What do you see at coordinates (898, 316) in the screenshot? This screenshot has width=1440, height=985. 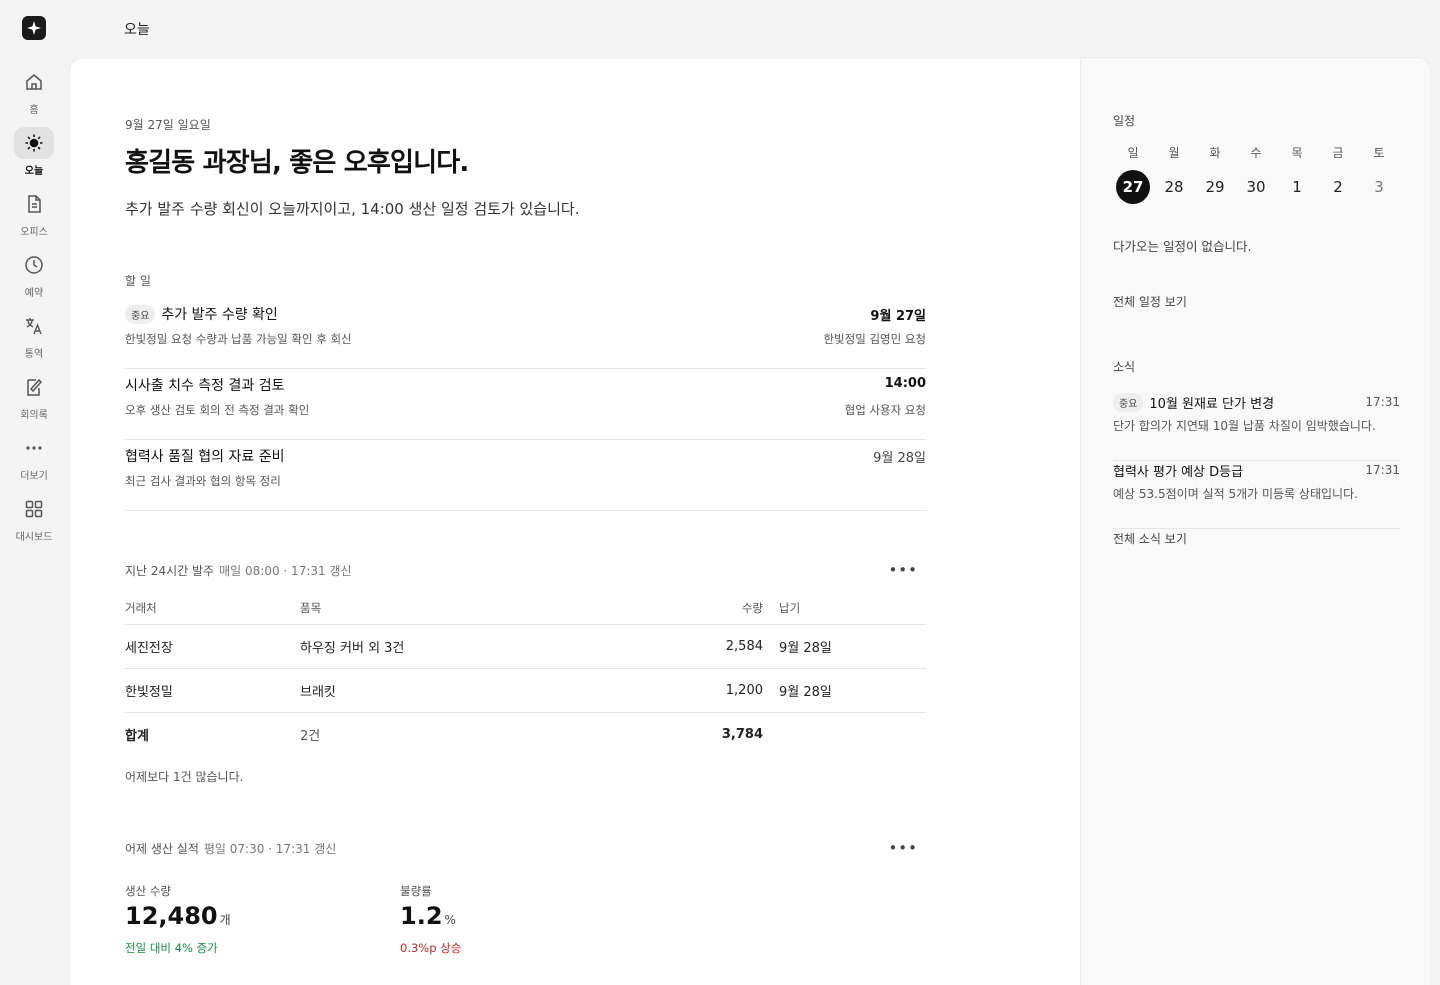 I see `todo-item-due: 9월 27일` at bounding box center [898, 316].